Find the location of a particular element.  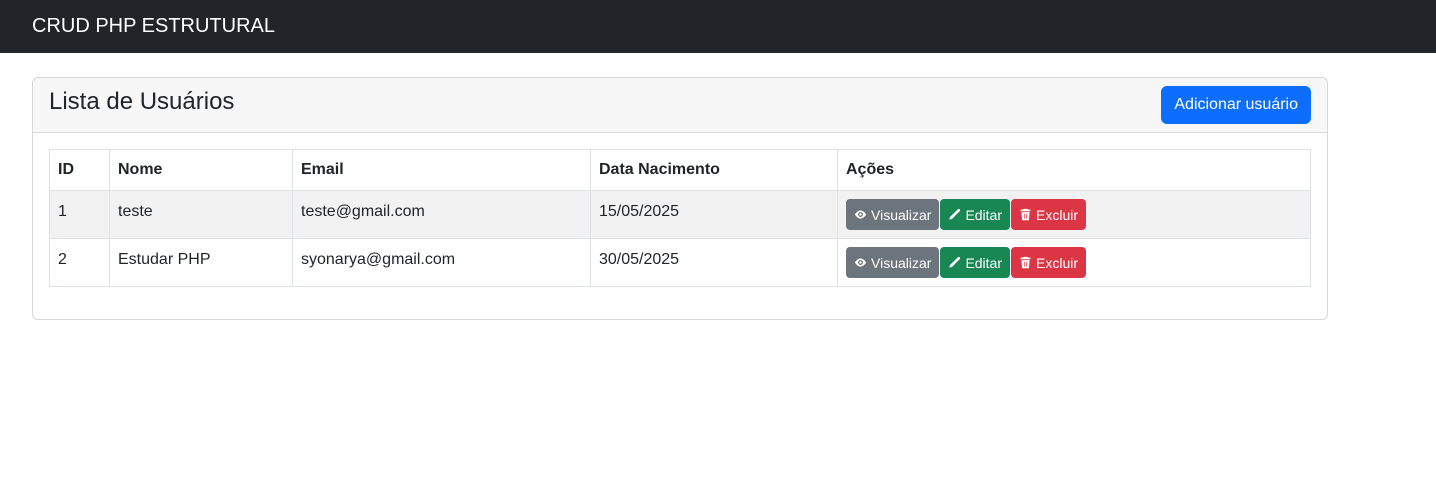

add-user-button: Adicionar usuário is located at coordinates (1236, 105).